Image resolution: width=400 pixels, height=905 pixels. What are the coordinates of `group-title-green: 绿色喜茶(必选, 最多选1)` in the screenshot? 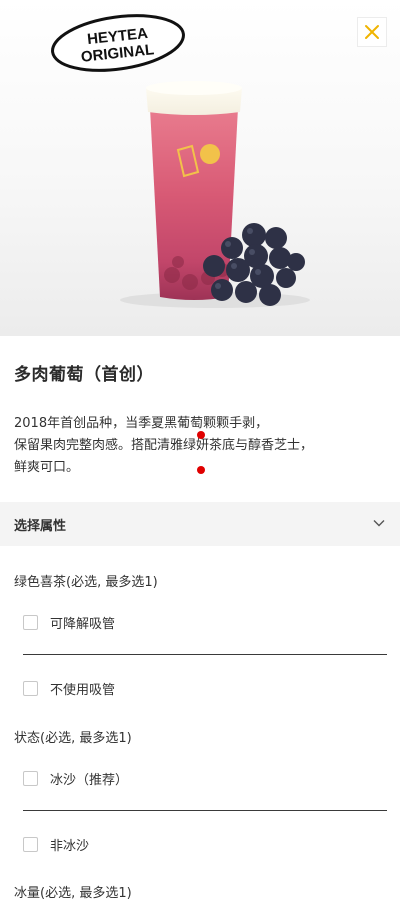 It's located at (86, 582).